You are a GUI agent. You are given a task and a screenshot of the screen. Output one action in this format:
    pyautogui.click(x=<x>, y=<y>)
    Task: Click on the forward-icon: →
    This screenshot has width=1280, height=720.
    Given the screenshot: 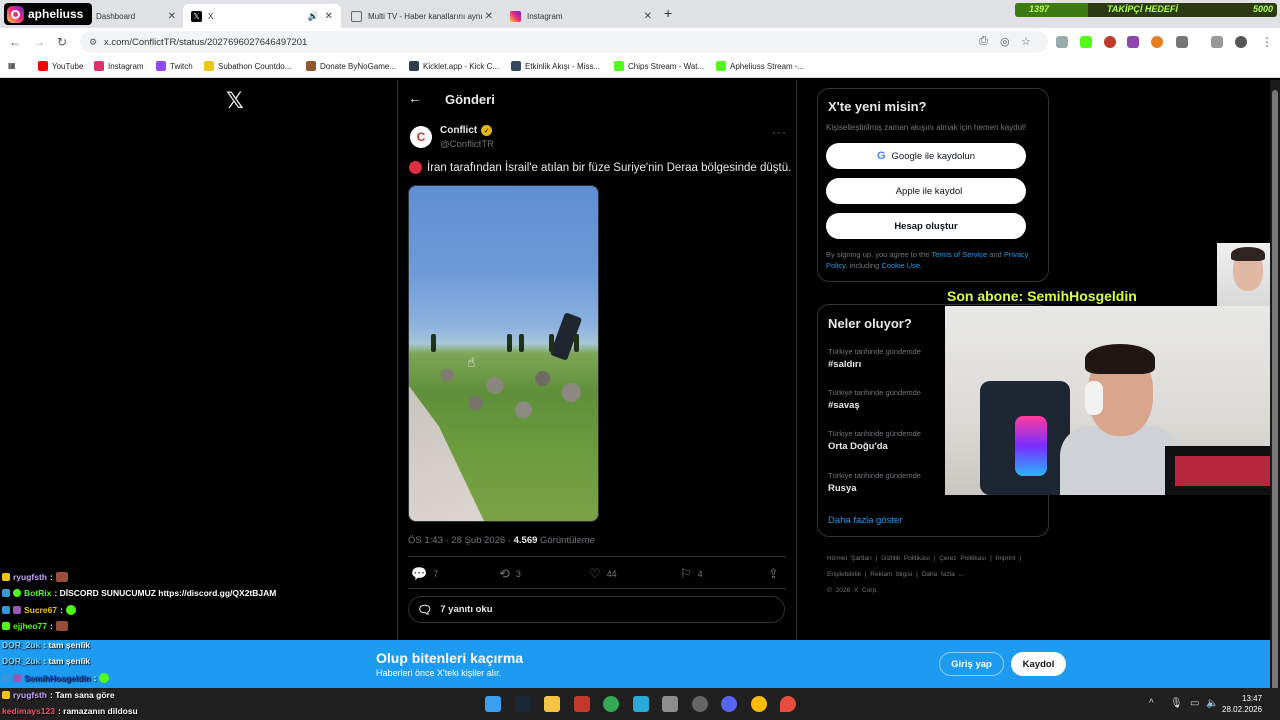 What is the action you would take?
    pyautogui.click(x=39, y=42)
    